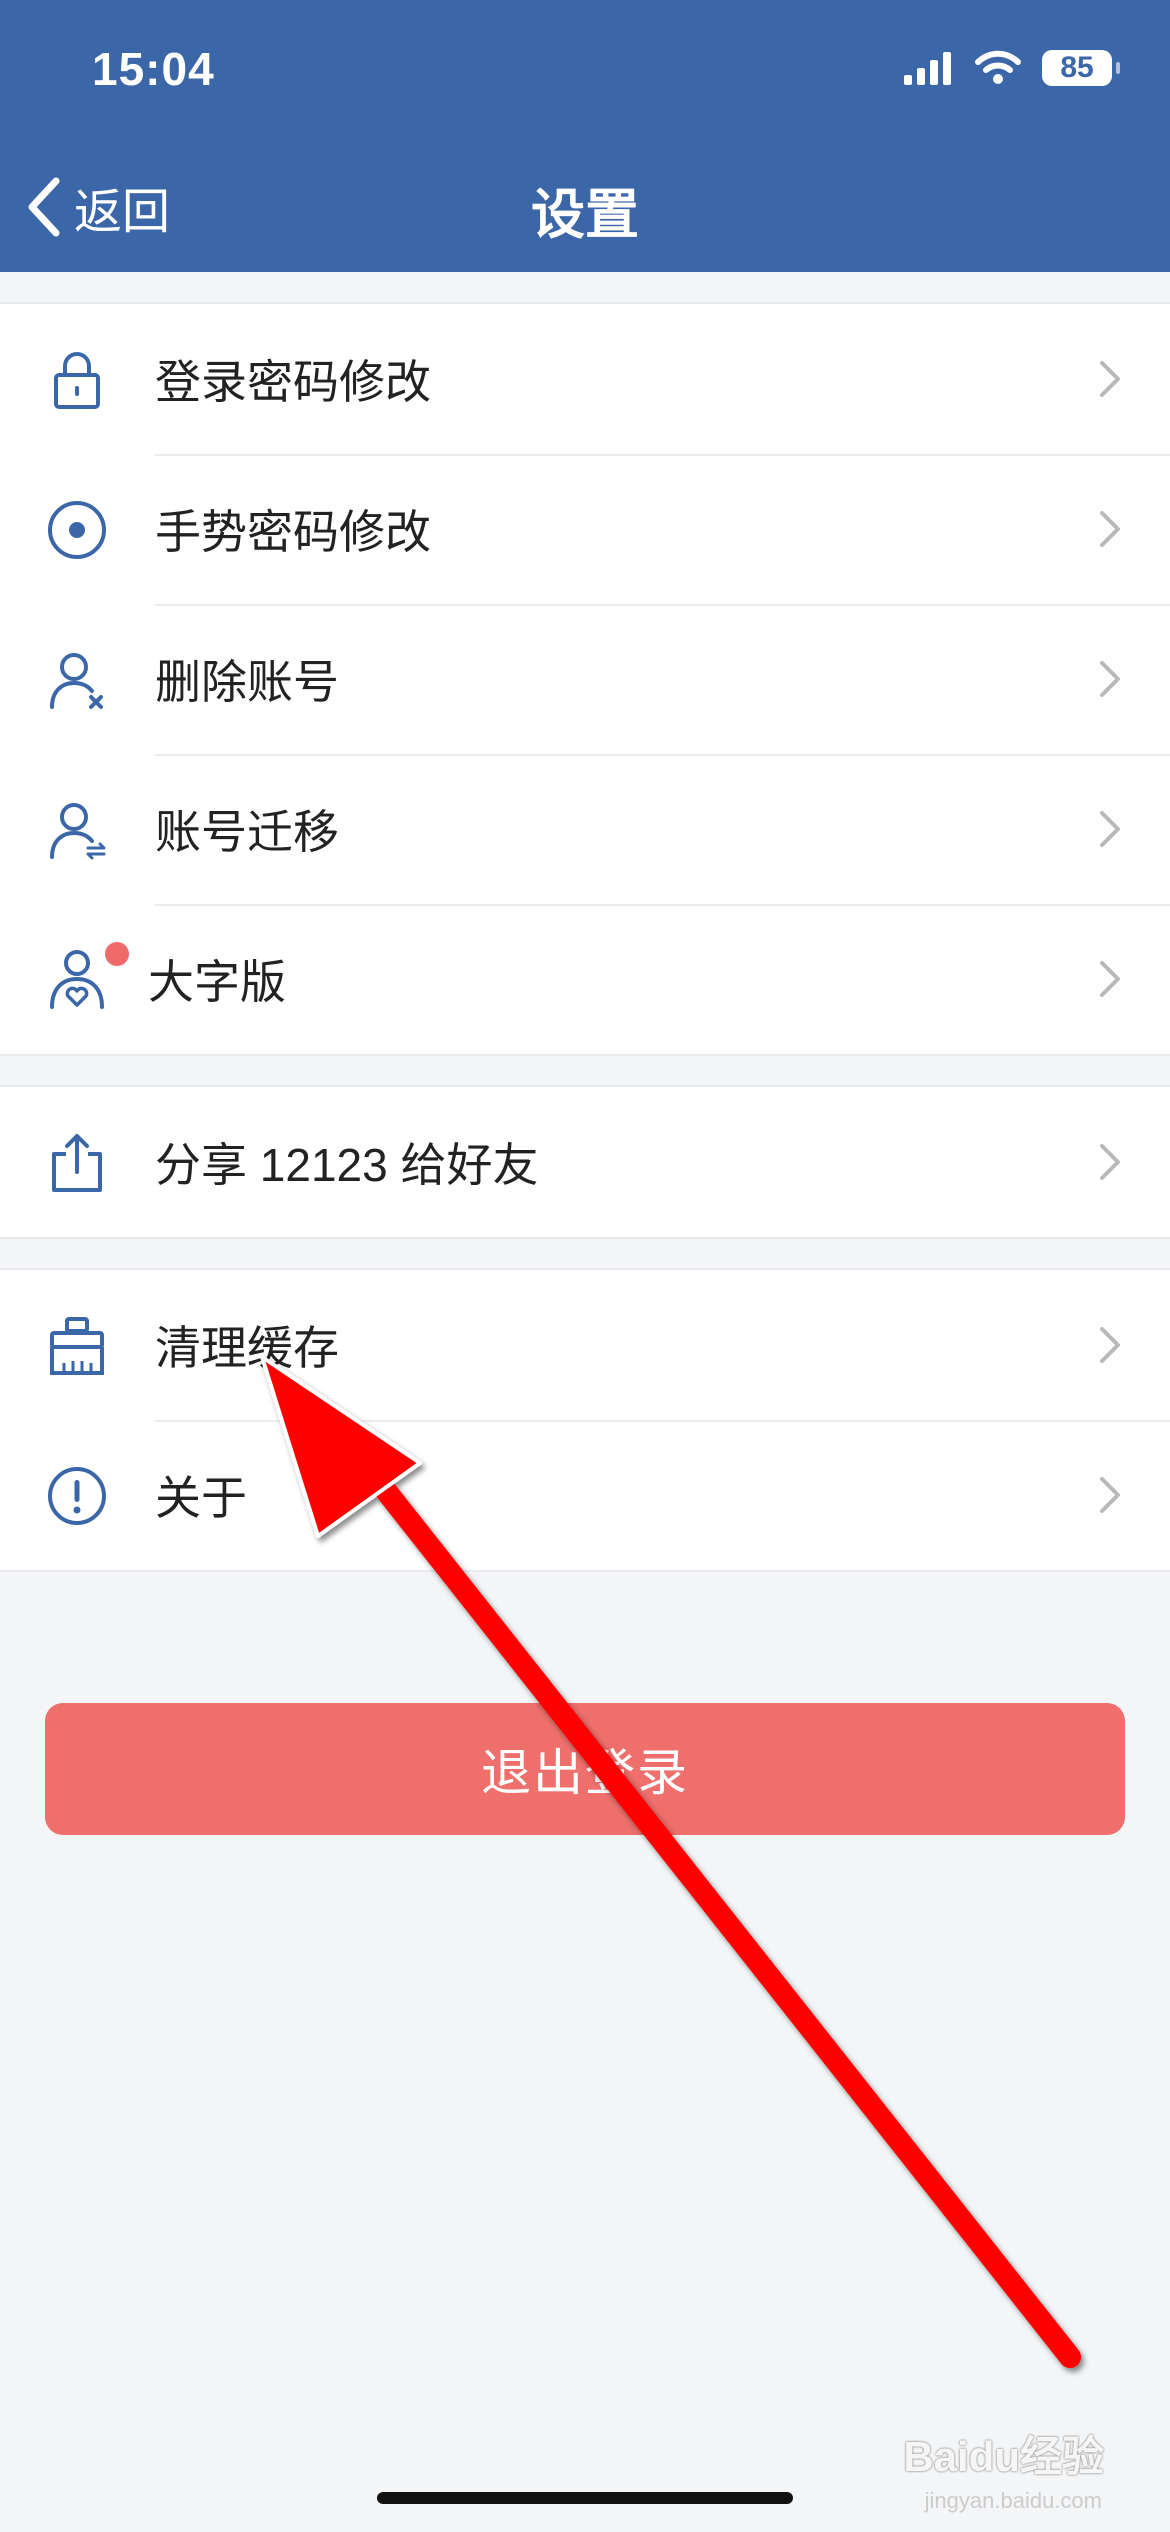  Describe the element at coordinates (585, 529) in the screenshot. I see `row-gesture-password: 手势密码修改` at that location.